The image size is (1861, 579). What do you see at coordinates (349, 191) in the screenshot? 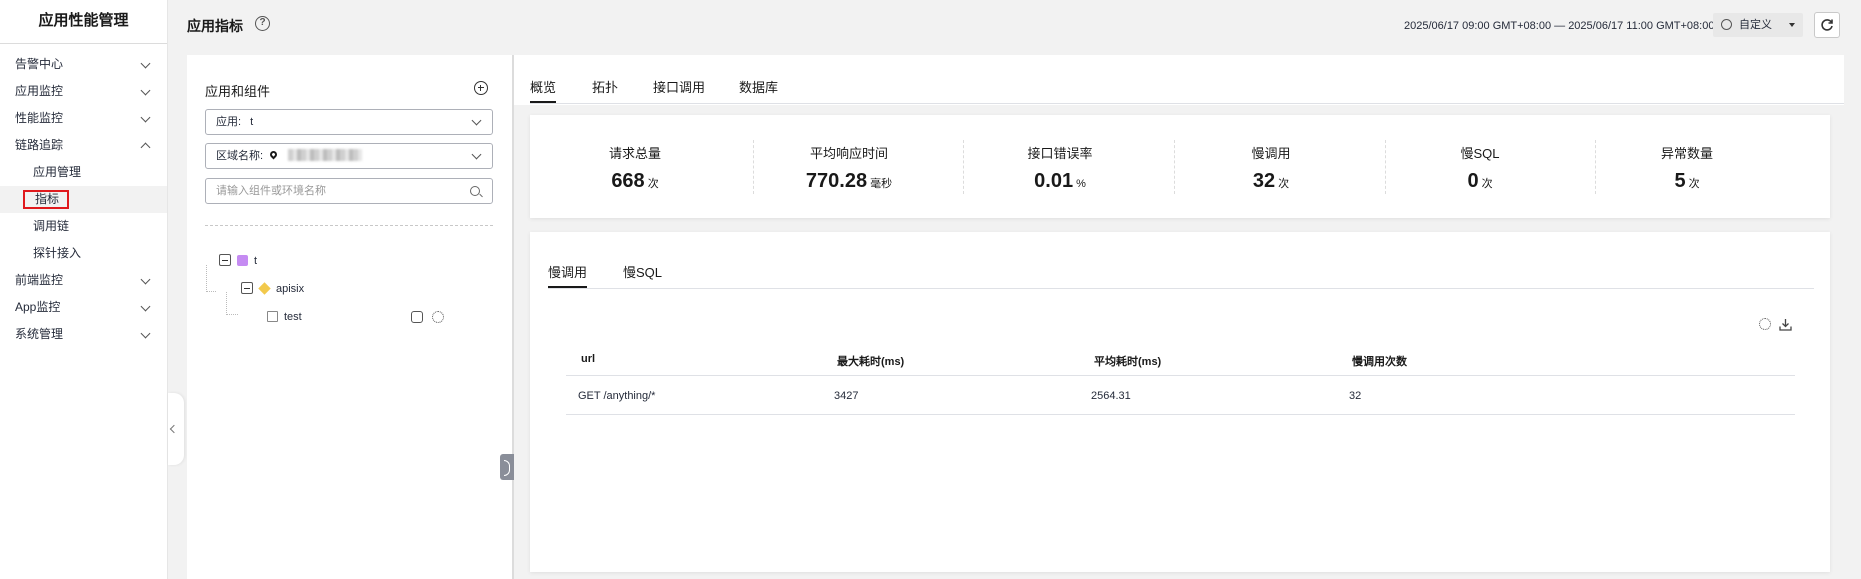
I see `component-search-input: 请输入组件或环境名称` at bounding box center [349, 191].